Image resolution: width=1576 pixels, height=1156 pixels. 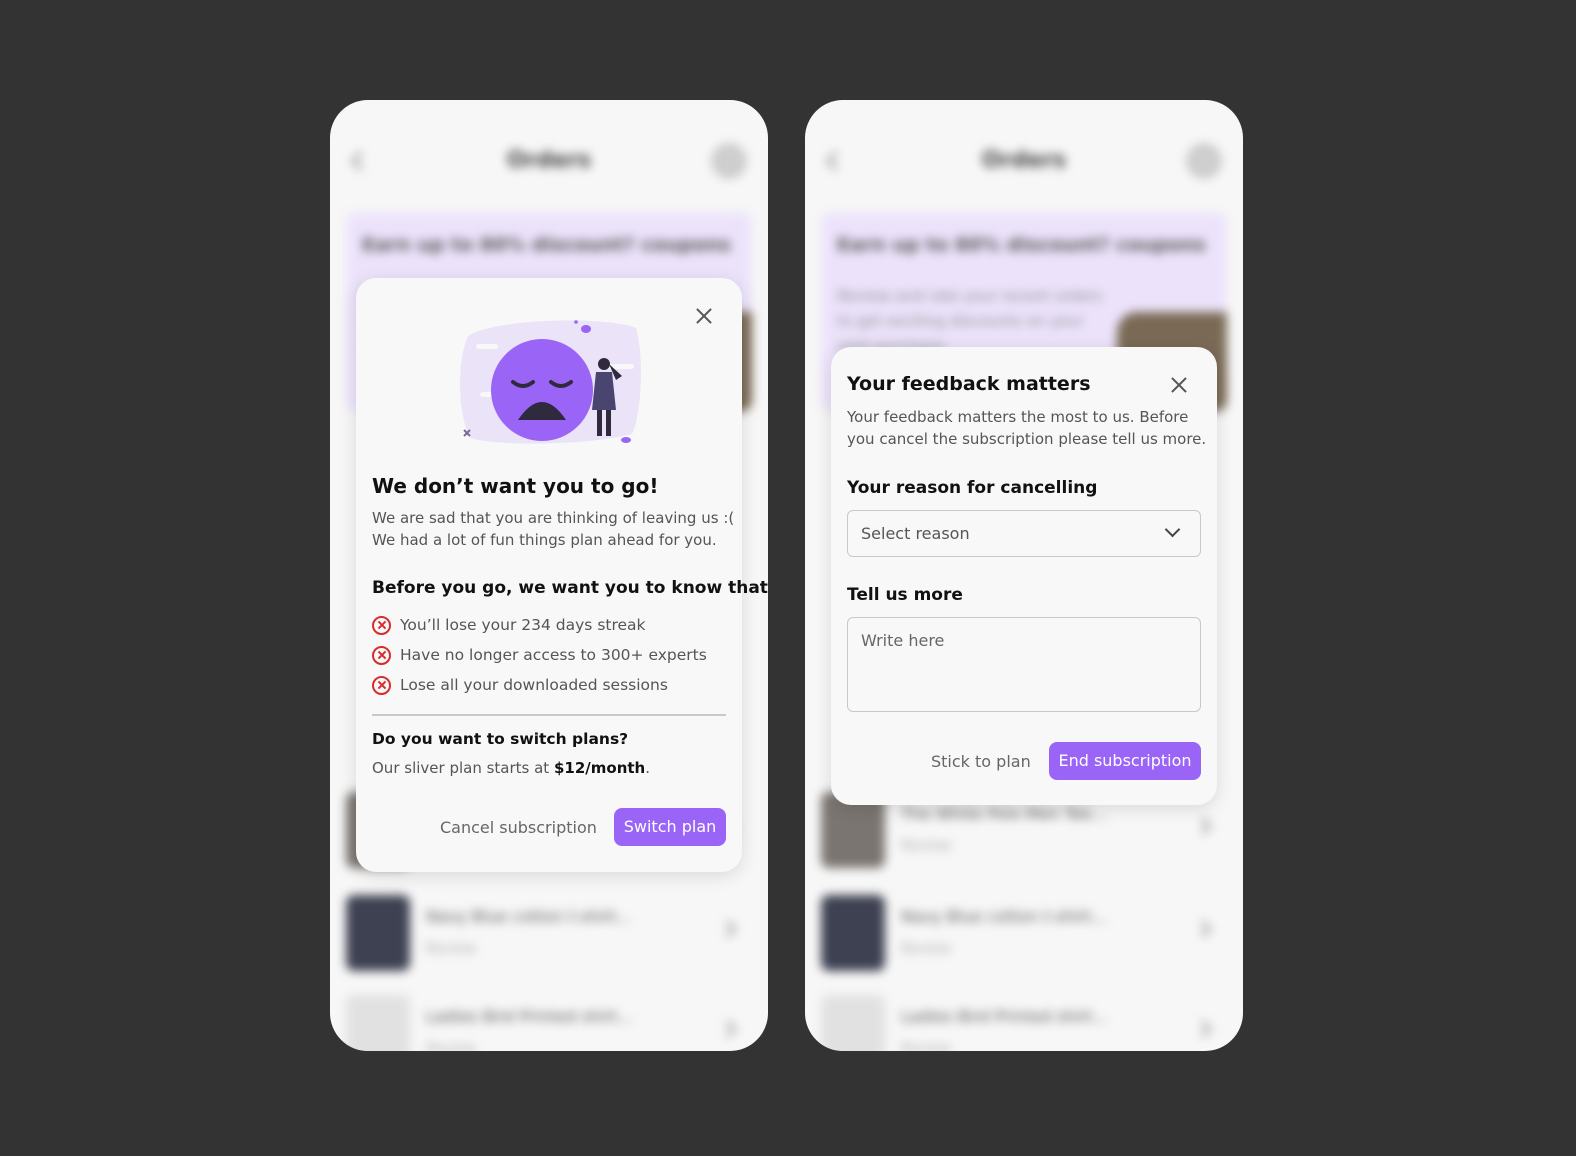 I want to click on end-subscription-button: End subscription, so click(x=1125, y=761).